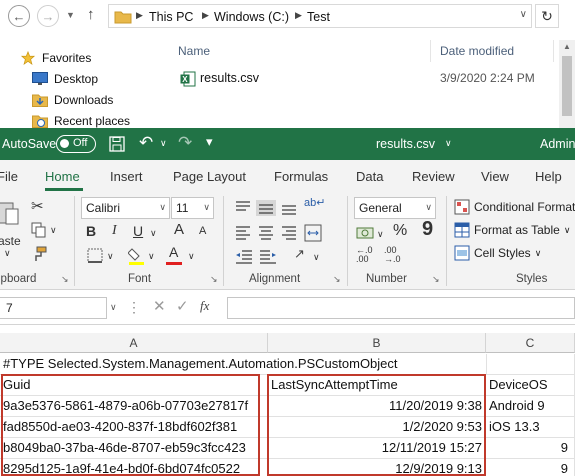 This screenshot has height=476, width=575. Describe the element at coordinates (96, 256) in the screenshot. I see `borders-icon` at that location.